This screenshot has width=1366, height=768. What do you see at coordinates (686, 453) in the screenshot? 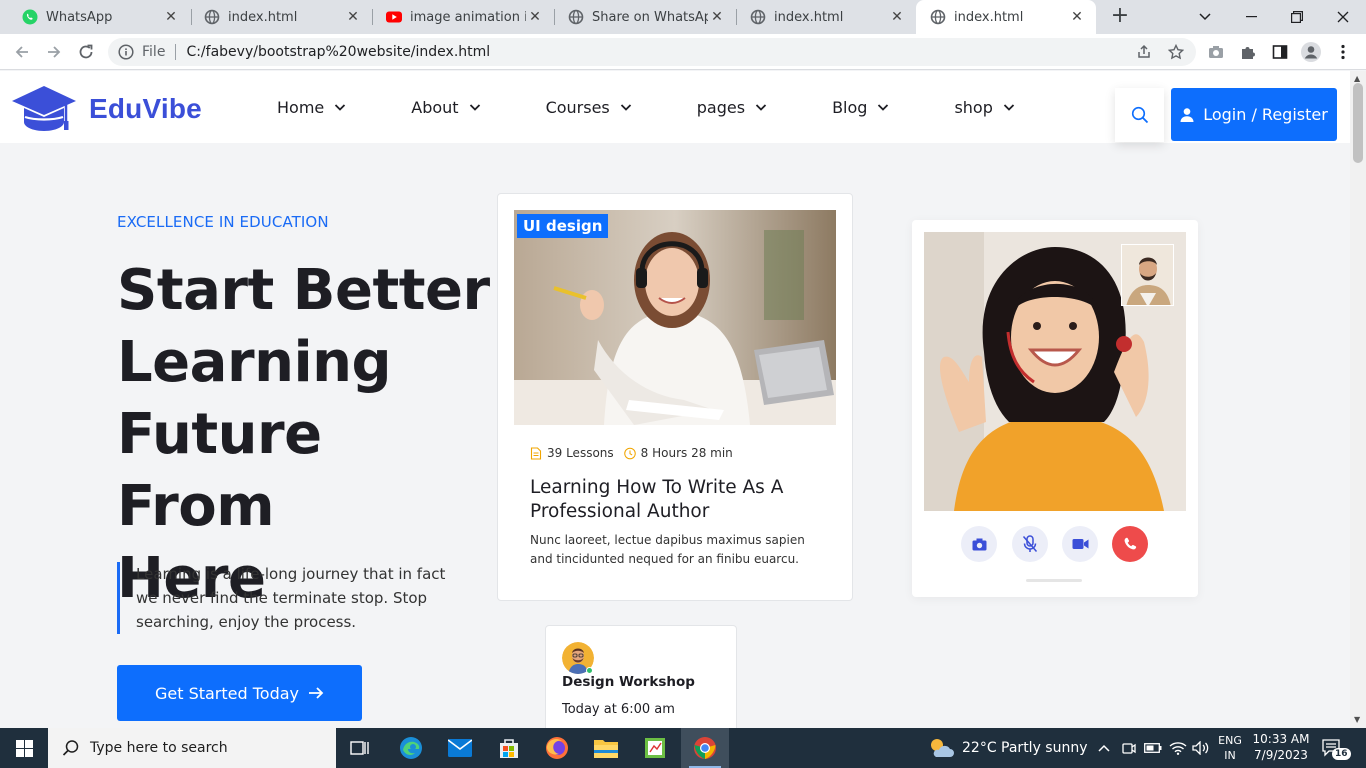
I see `course-duration: 8 Hours 28 min` at bounding box center [686, 453].